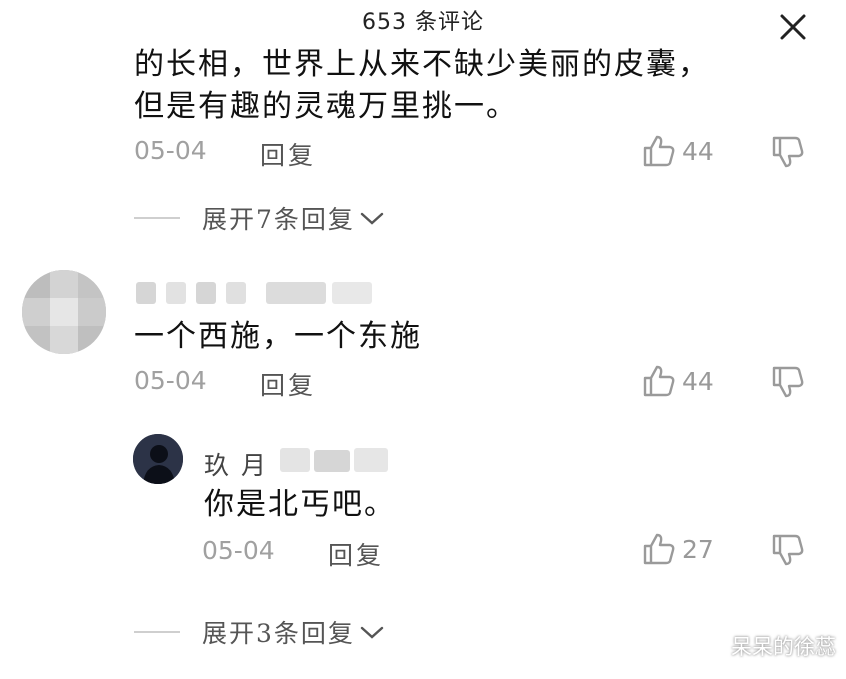  Describe the element at coordinates (241, 464) in the screenshot. I see `username: 玖月` at that location.